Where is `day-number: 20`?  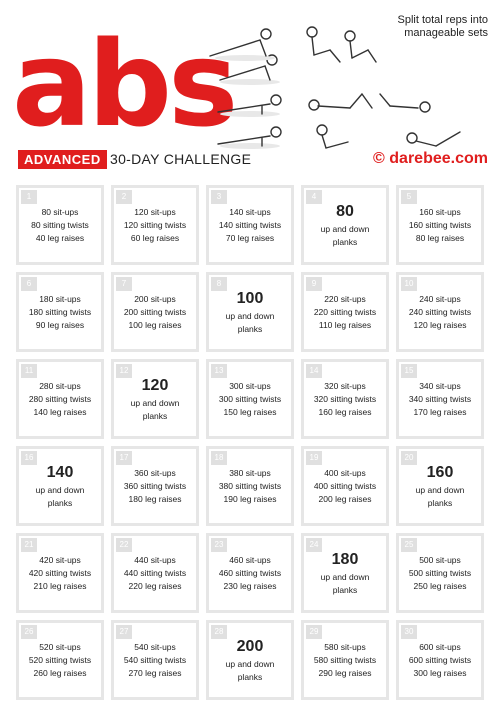
day-number: 20 is located at coordinates (409, 458).